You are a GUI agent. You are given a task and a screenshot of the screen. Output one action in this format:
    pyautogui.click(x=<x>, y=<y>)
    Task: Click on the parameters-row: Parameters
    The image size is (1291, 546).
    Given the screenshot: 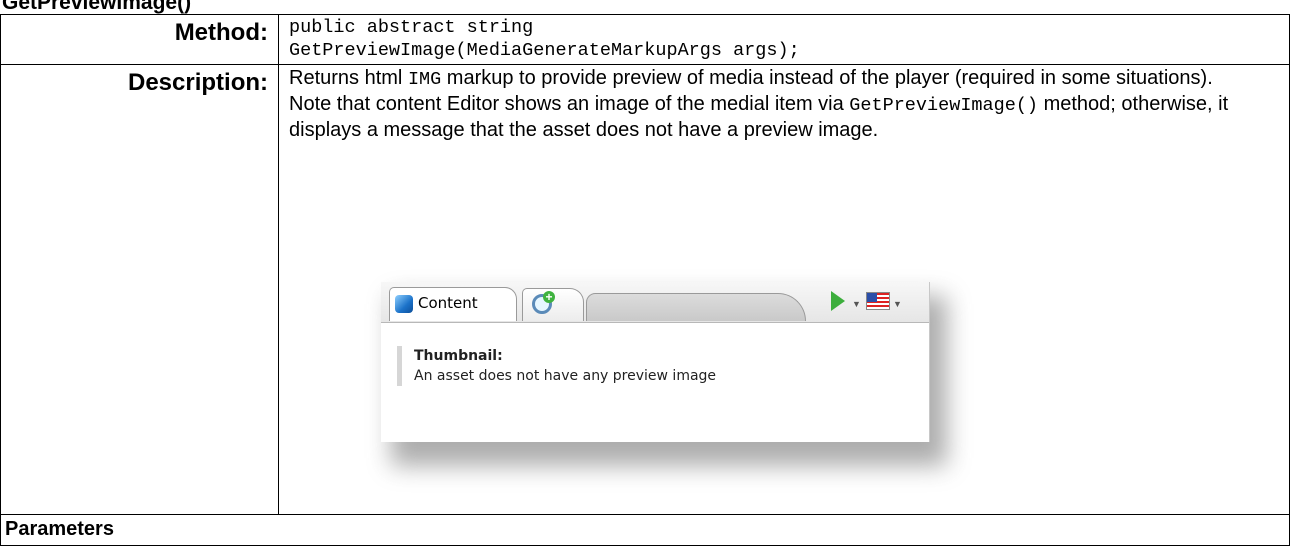 What is the action you would take?
    pyautogui.click(x=645, y=530)
    